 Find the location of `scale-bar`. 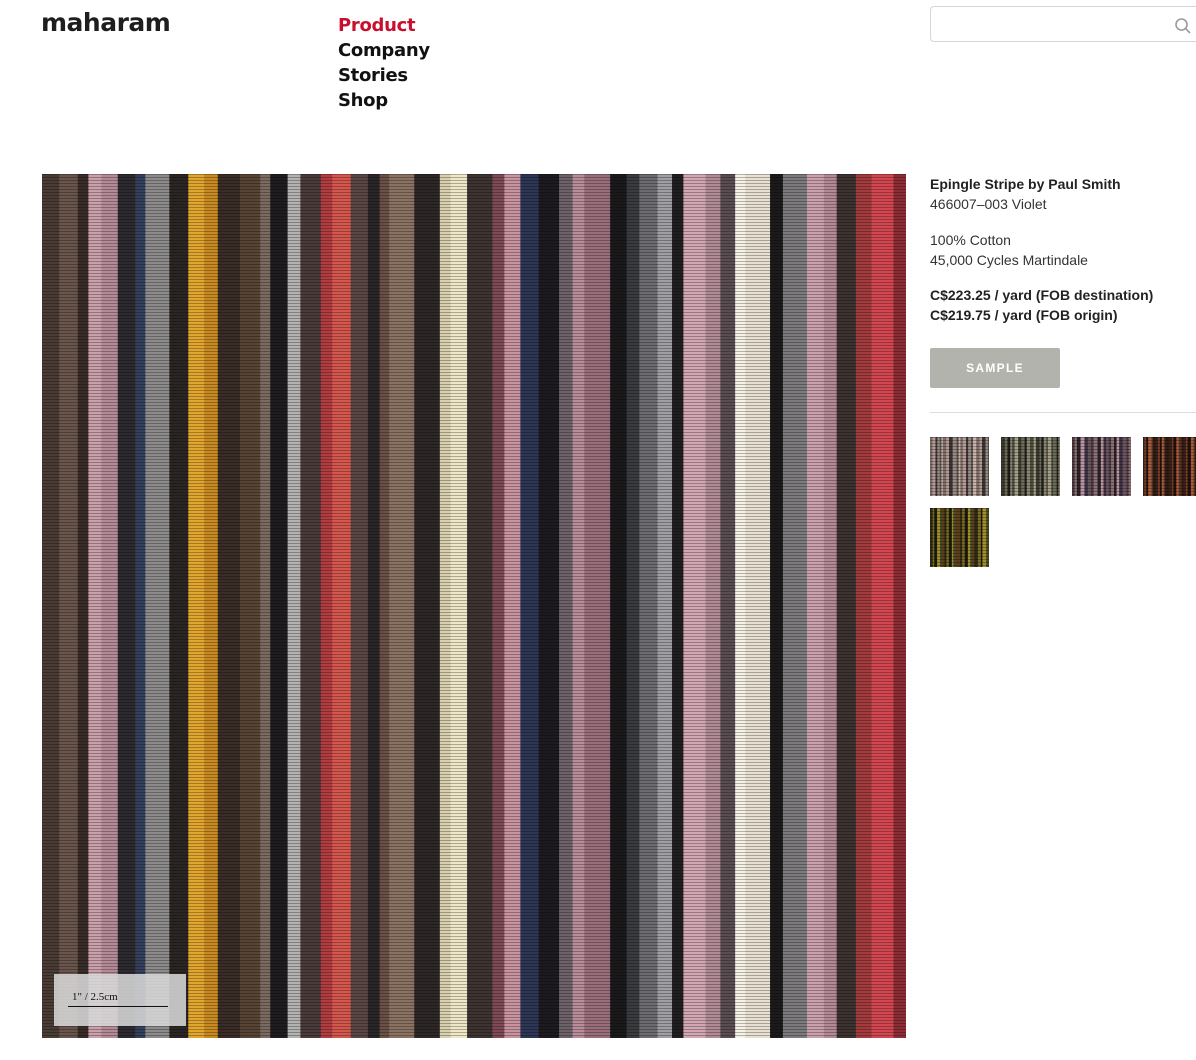

scale-bar is located at coordinates (118, 1006).